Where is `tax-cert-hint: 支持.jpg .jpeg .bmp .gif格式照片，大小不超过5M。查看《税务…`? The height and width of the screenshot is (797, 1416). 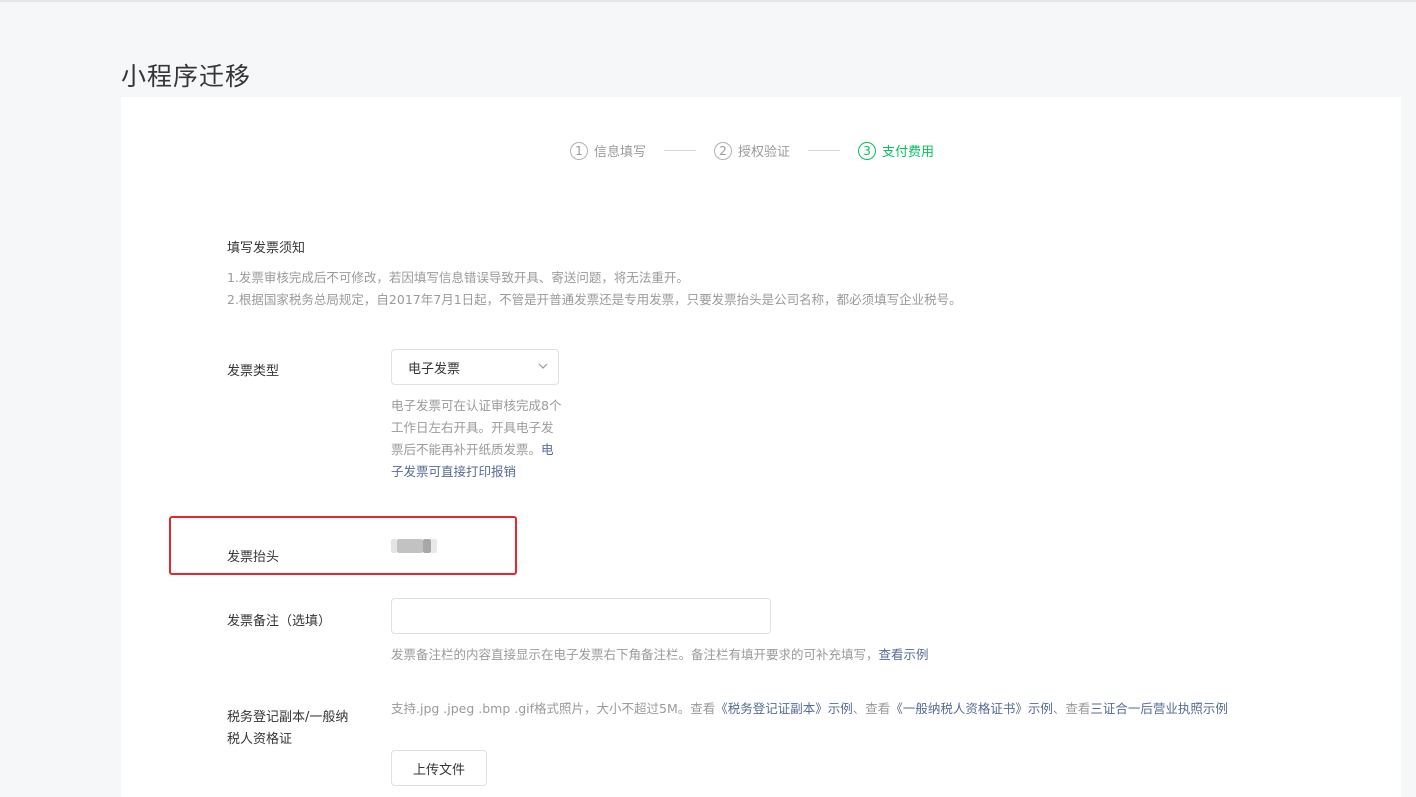 tax-cert-hint: 支持.jpg .jpeg .bmp .gif格式照片，大小不超过5M。查看《税务… is located at coordinates (846, 709).